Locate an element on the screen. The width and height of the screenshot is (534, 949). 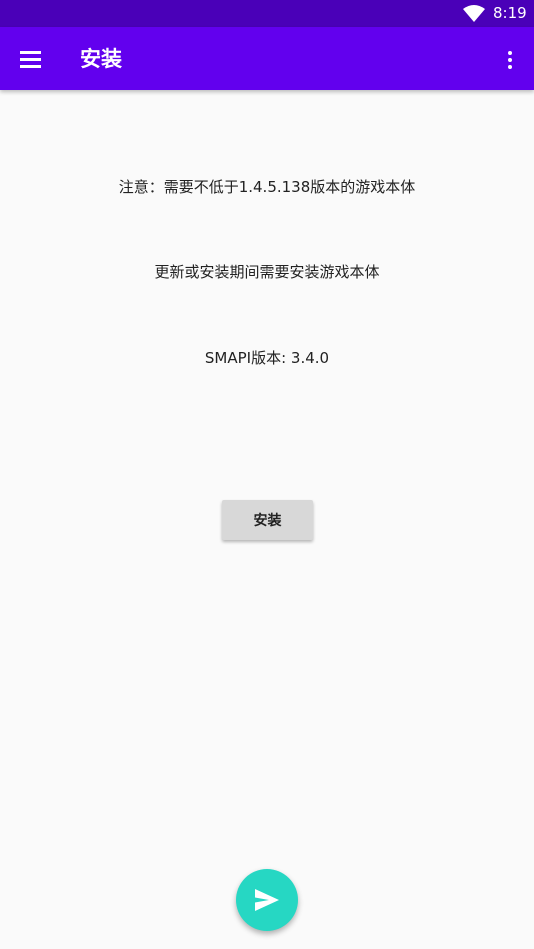
more-vert-icon is located at coordinates (510, 59).